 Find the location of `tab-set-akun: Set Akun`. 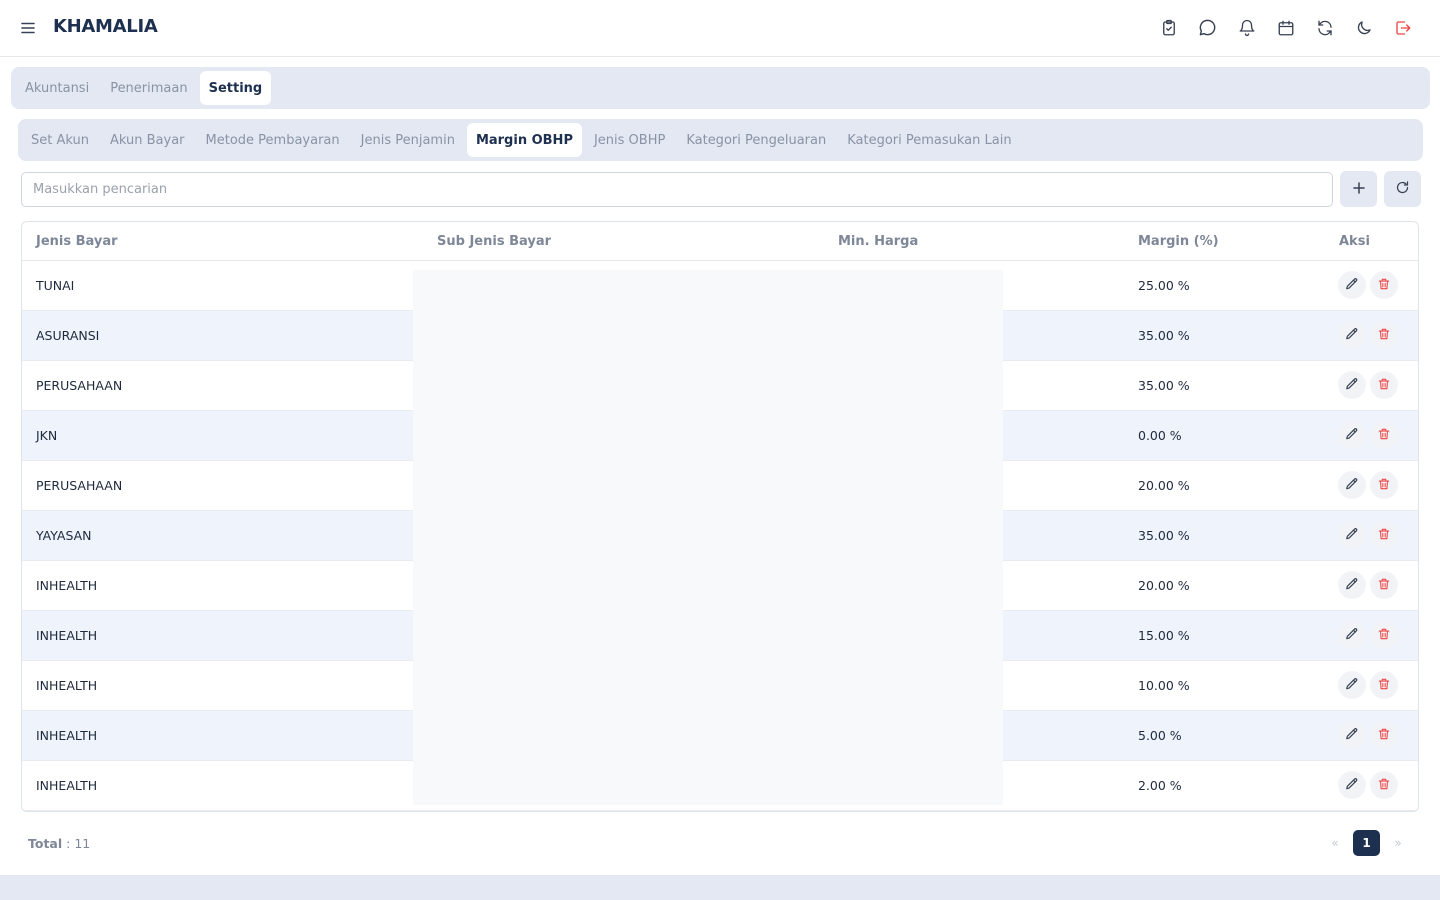

tab-set-akun: Set Akun is located at coordinates (60, 140).